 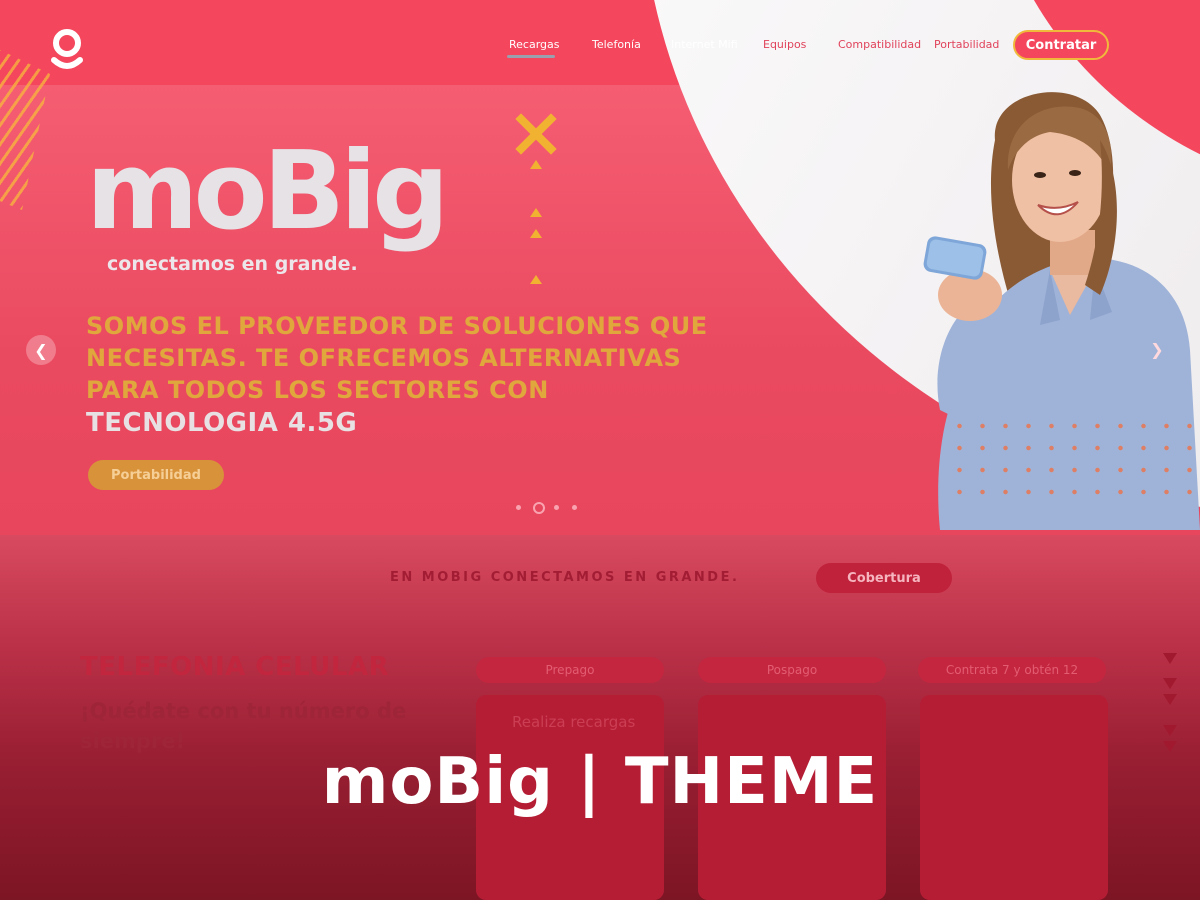 I want to click on carousel-prev-button: ❮, so click(x=41, y=350).